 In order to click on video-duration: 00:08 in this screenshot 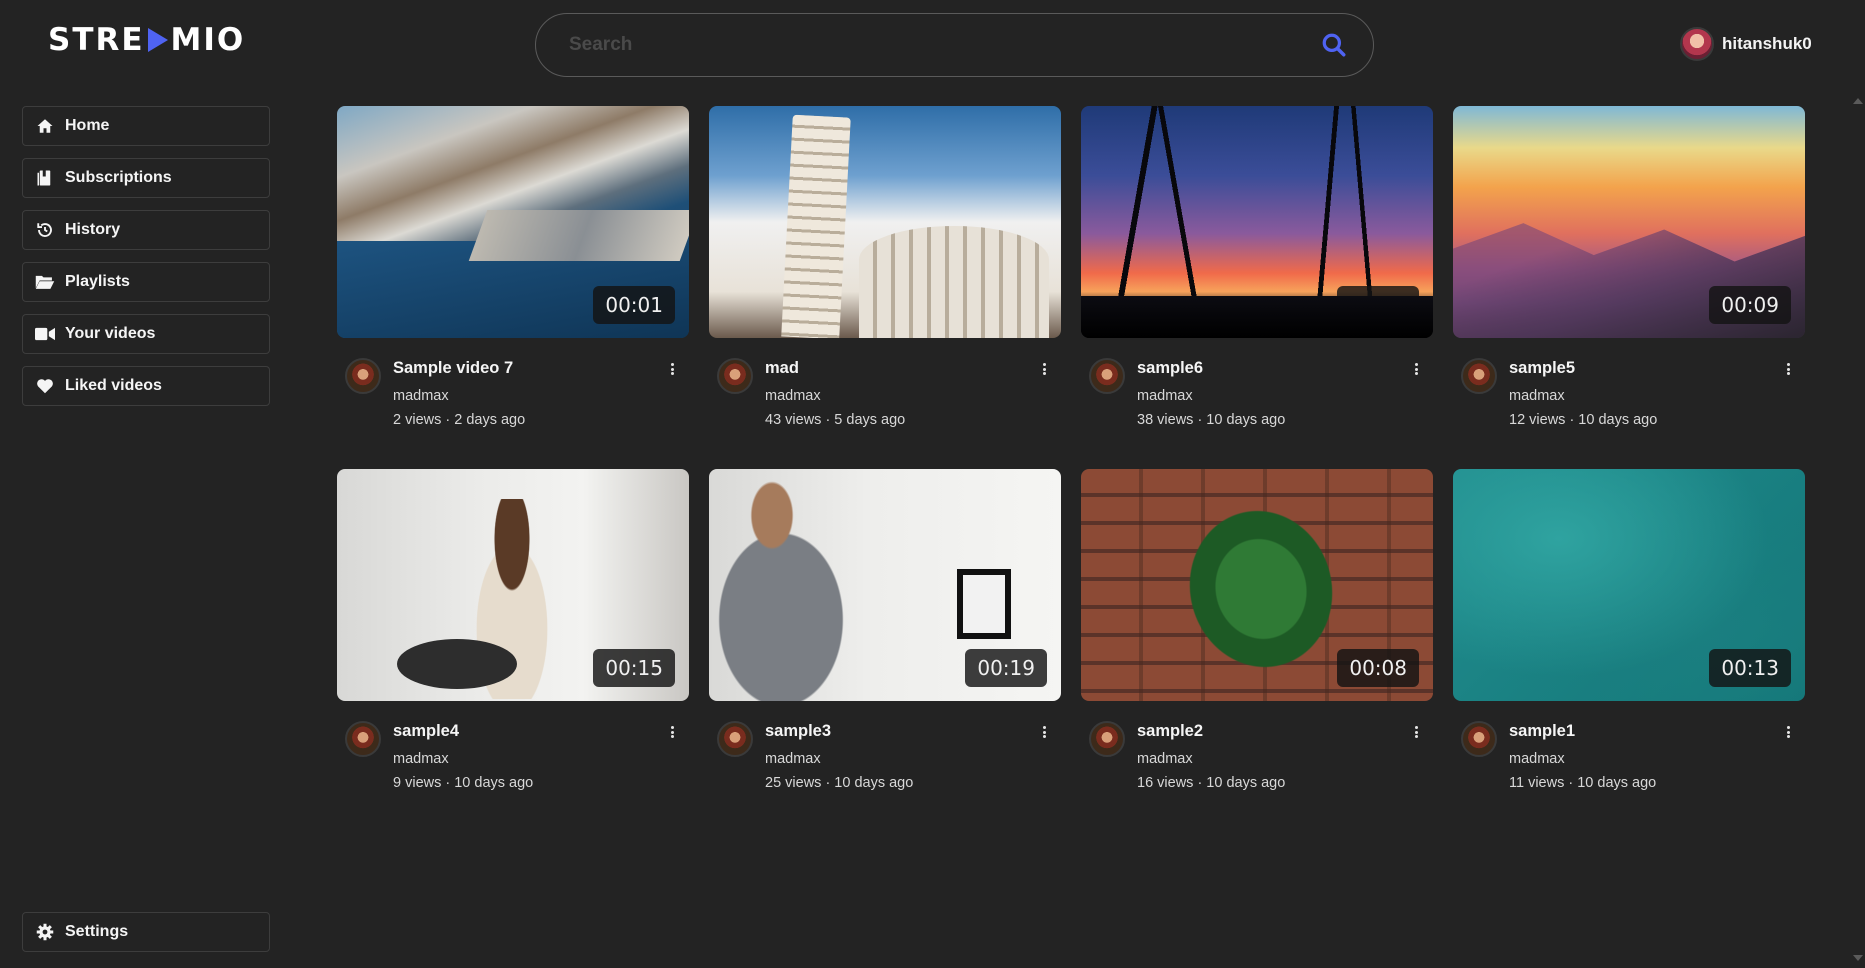, I will do `click(1378, 668)`.